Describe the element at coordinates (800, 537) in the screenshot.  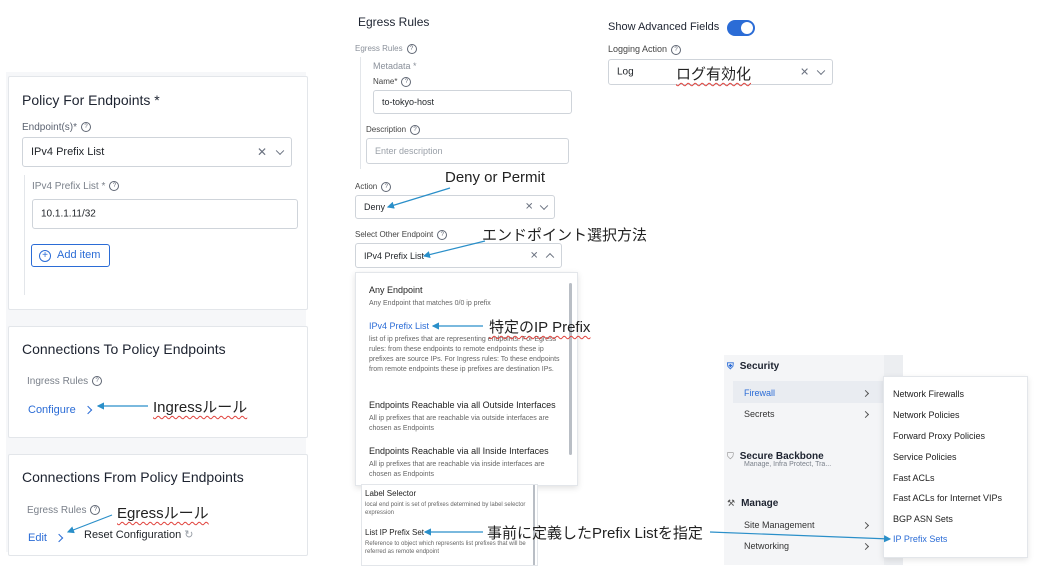
I see `prefix-set-arrow-right` at that location.